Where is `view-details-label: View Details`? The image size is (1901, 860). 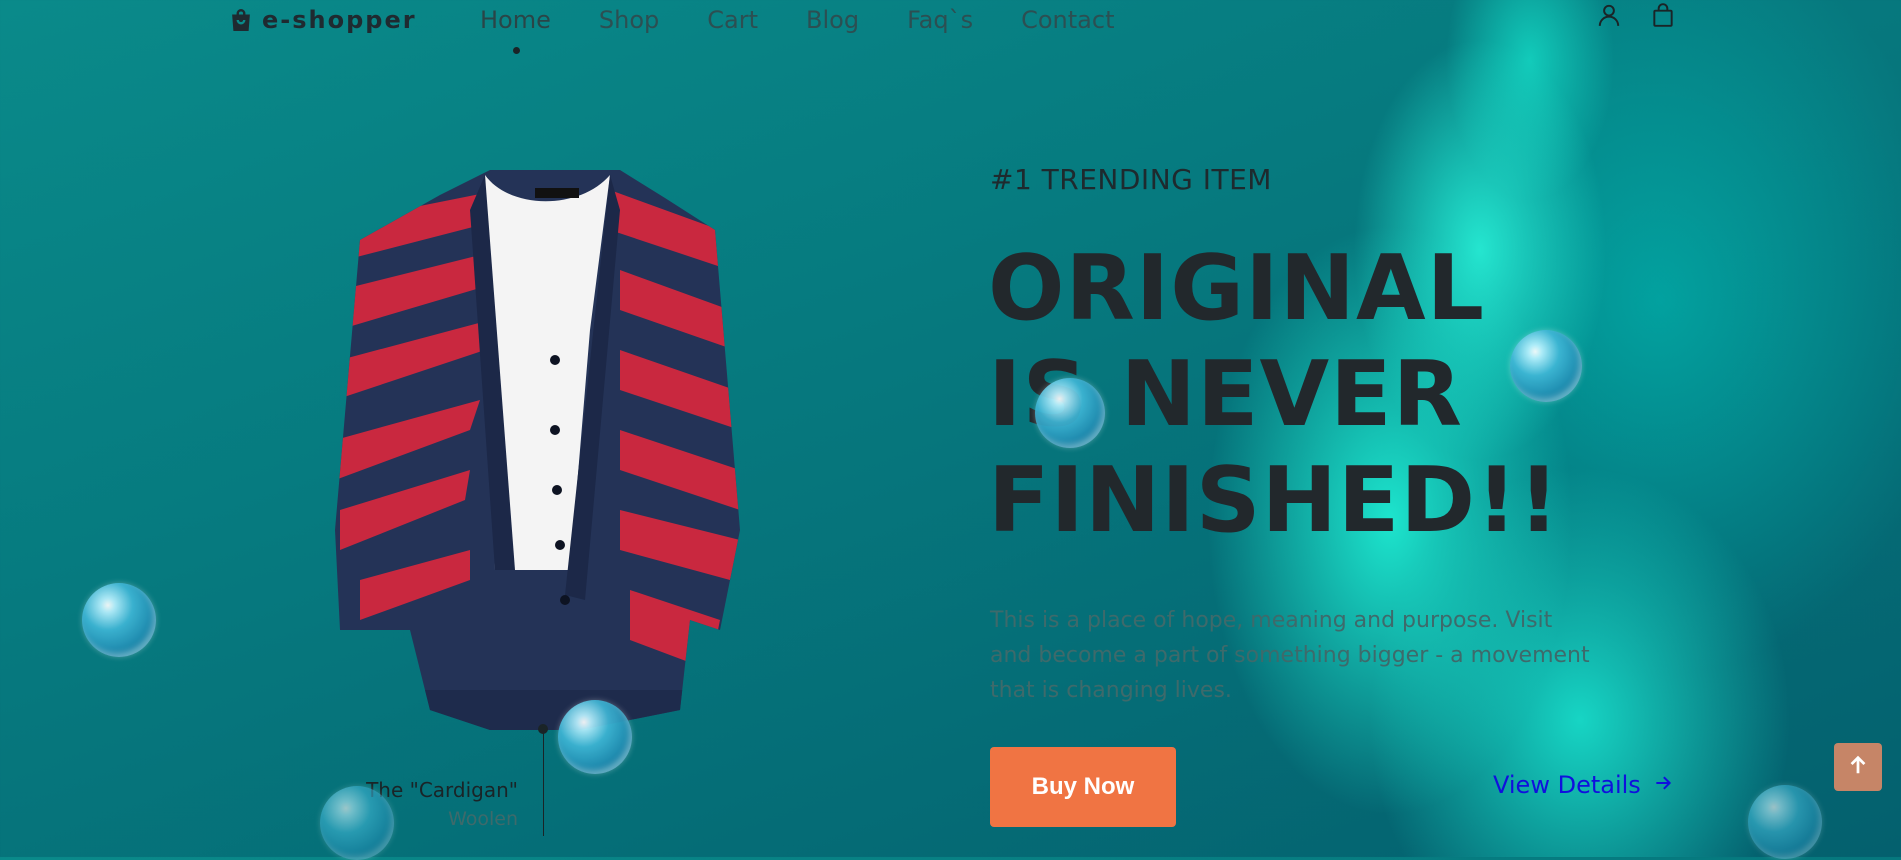 view-details-label: View Details is located at coordinates (1567, 785).